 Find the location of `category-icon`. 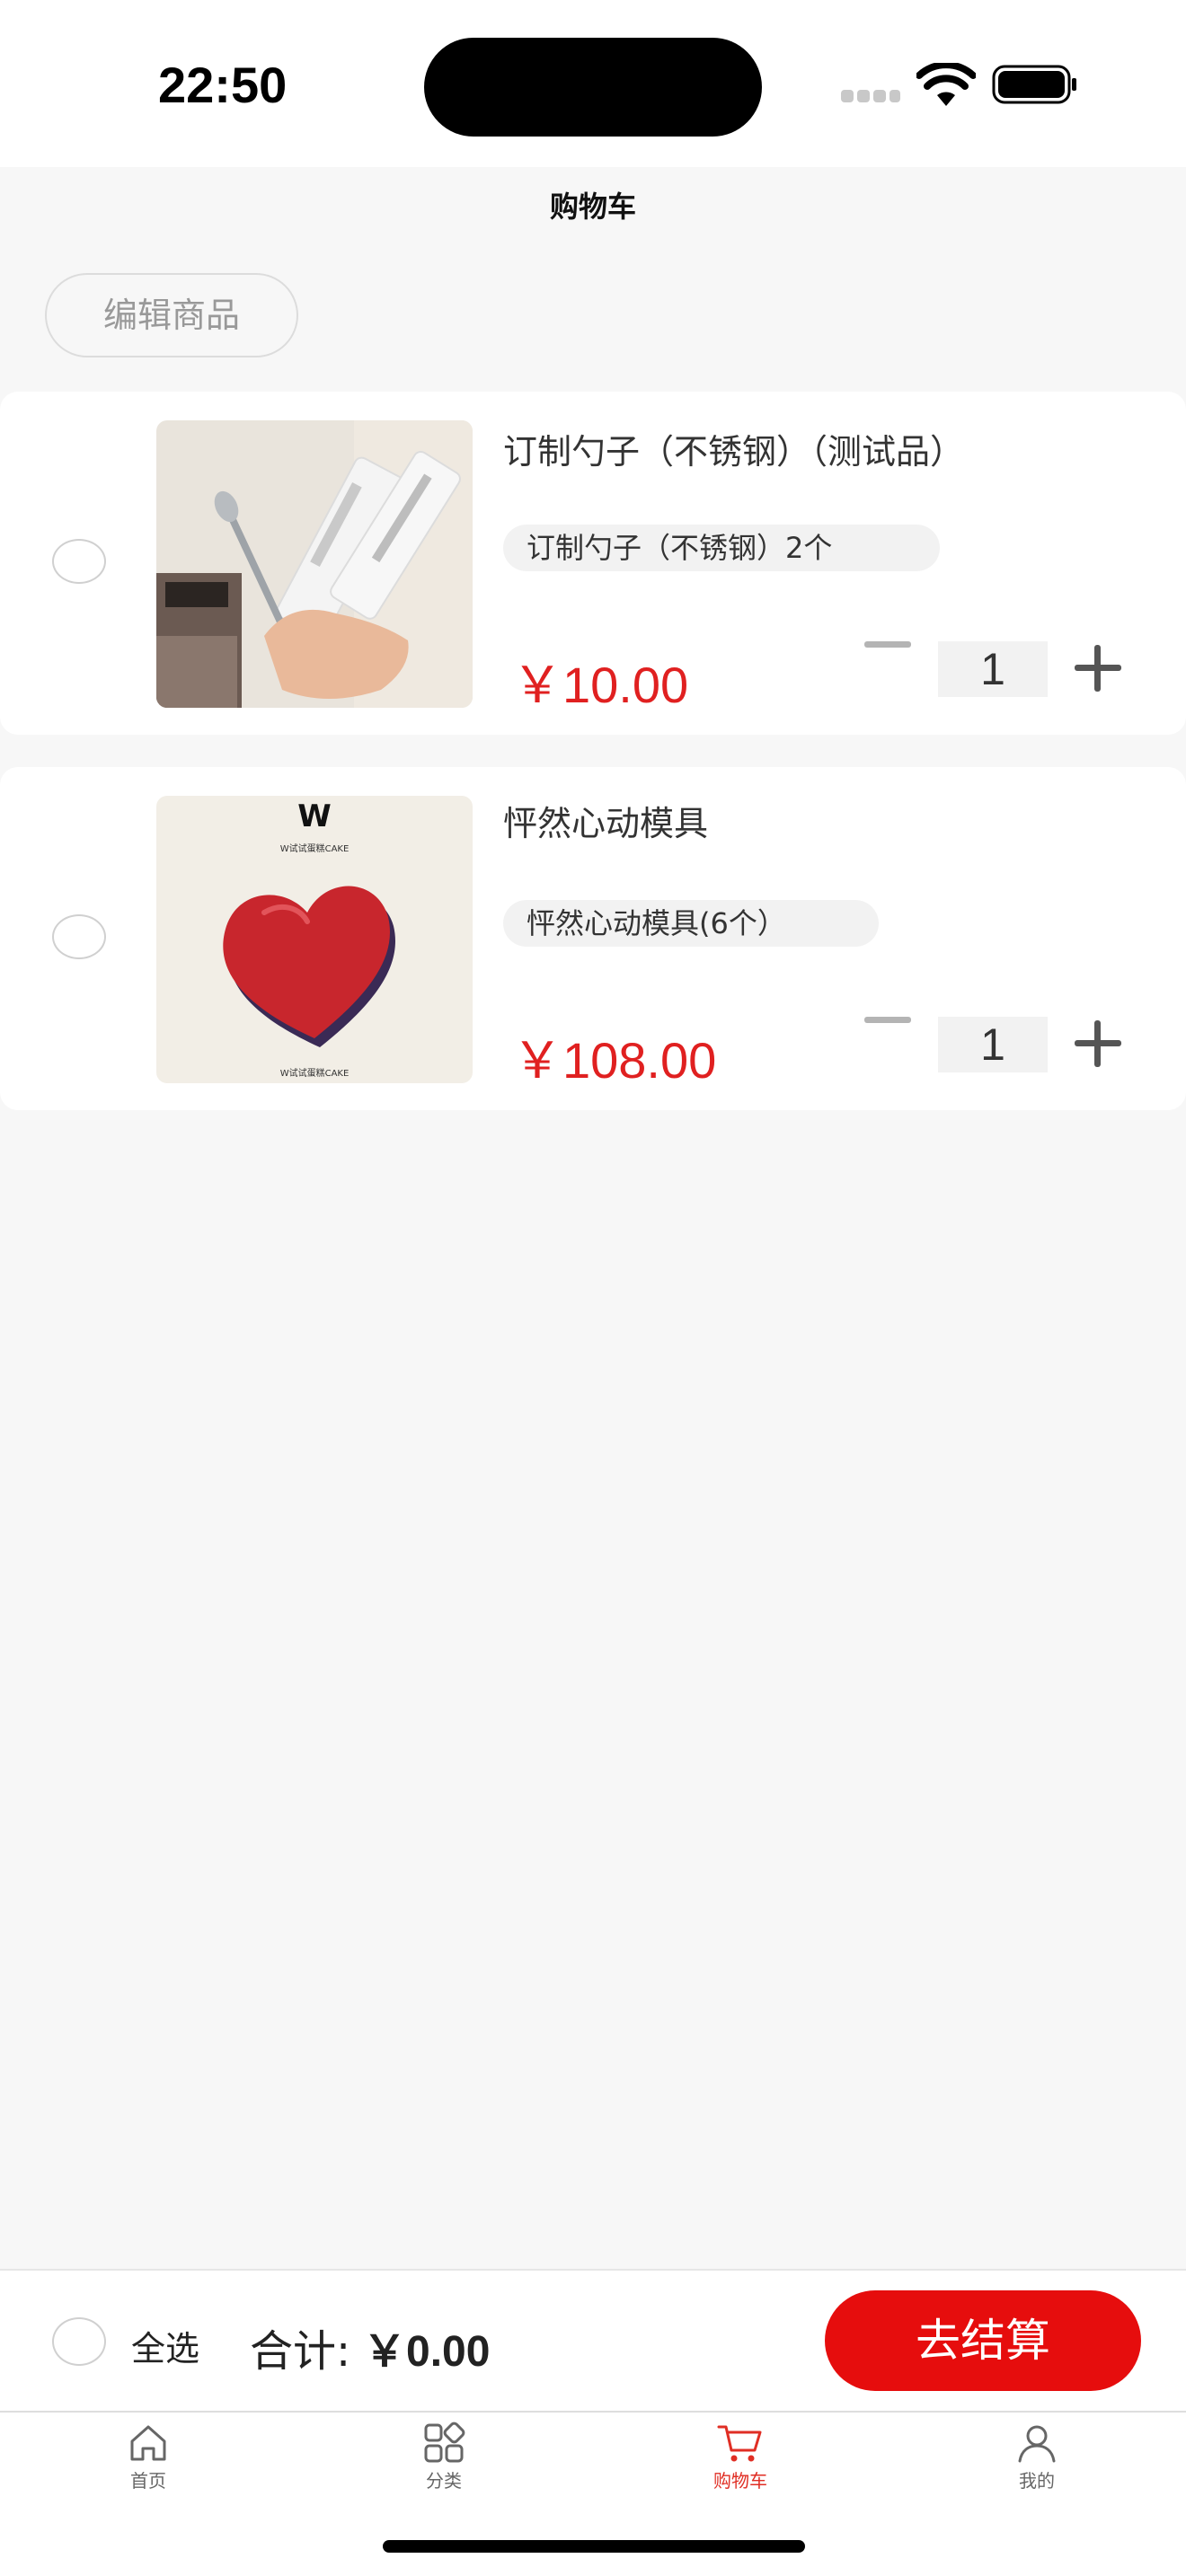

category-icon is located at coordinates (444, 2442).